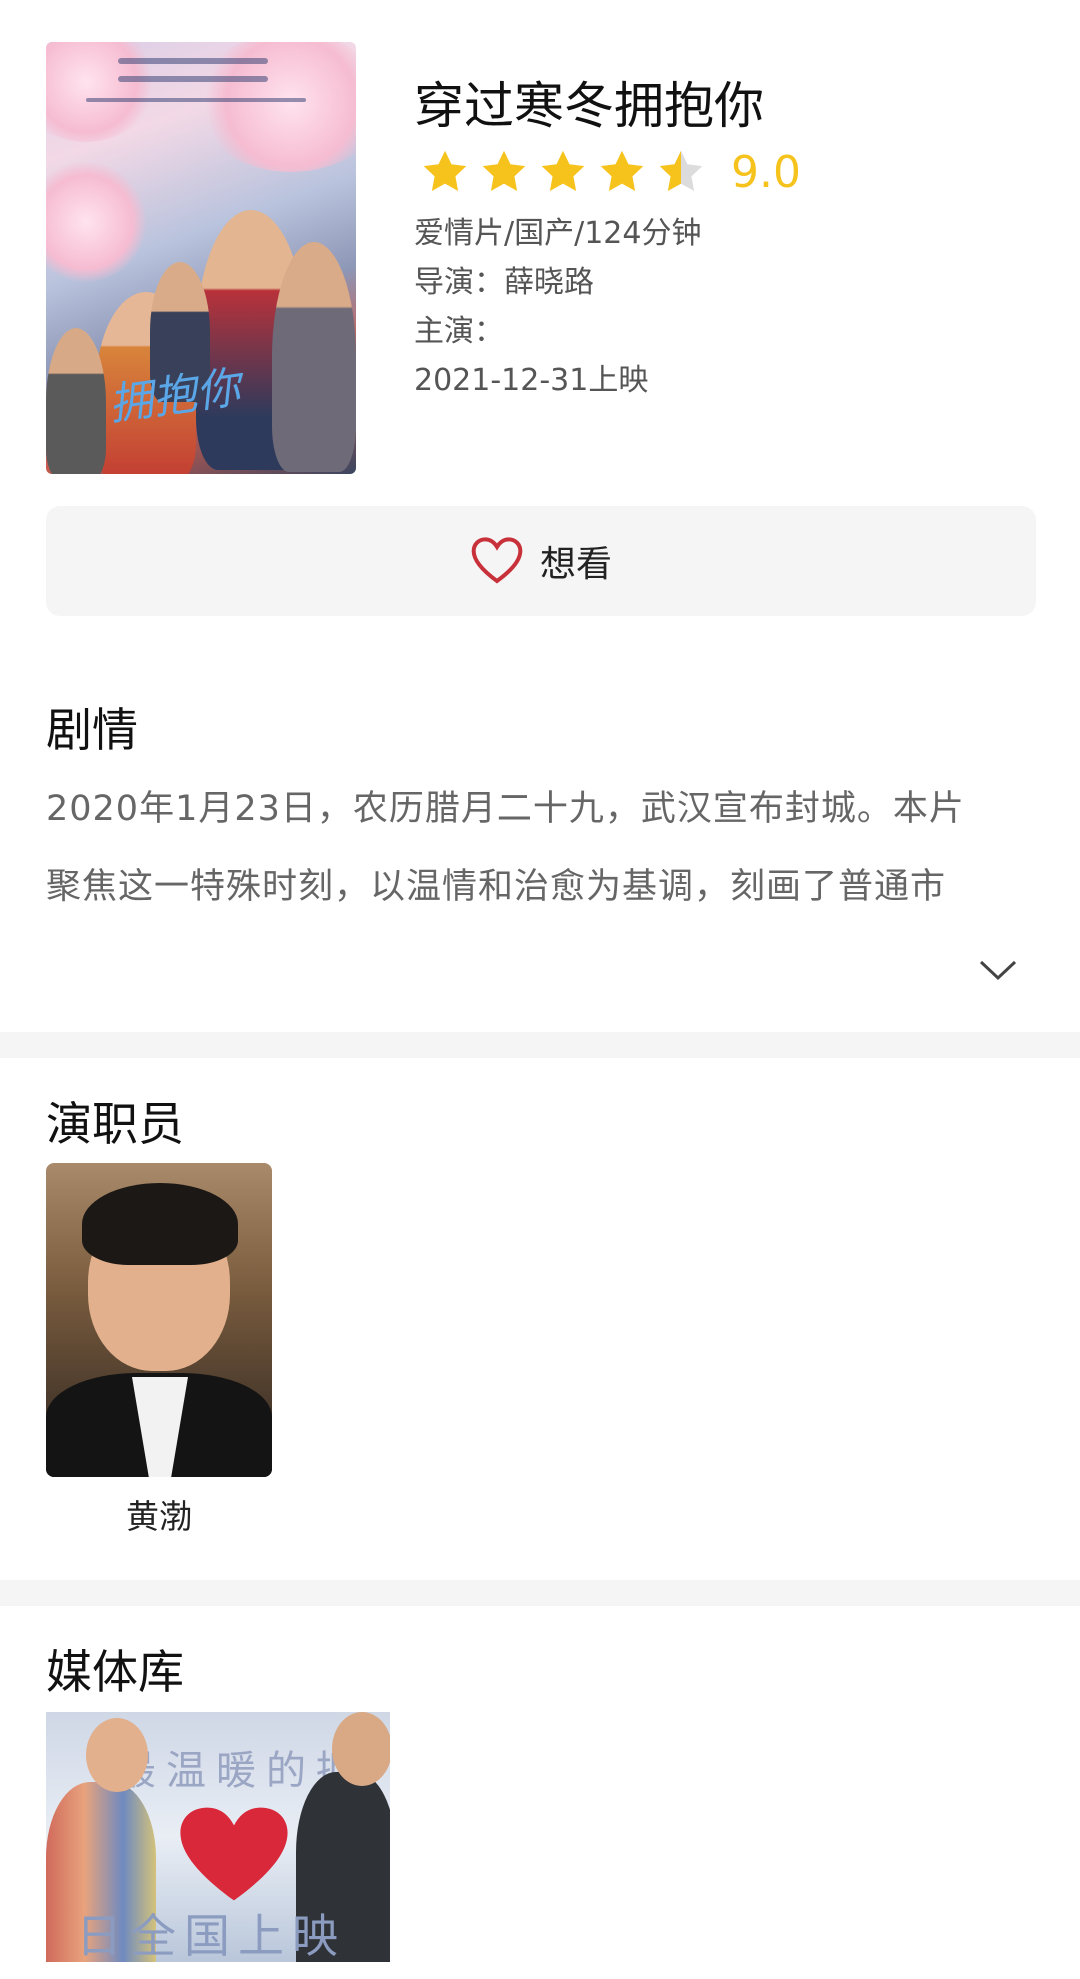  Describe the element at coordinates (459, 331) in the screenshot. I see `cast-info: 主演：` at that location.